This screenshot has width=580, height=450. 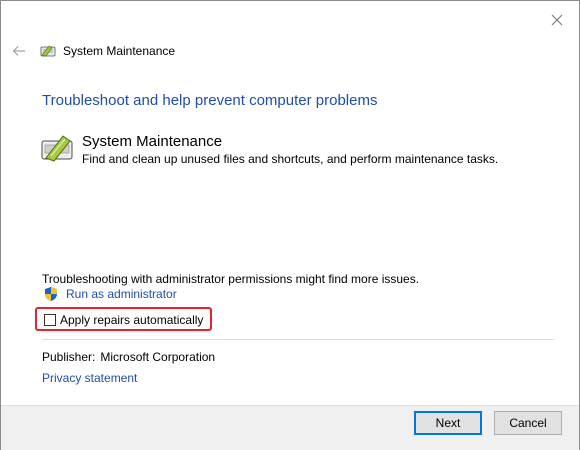 I want to click on apply-repairs-label: Apply repairs automatically, so click(x=131, y=320).